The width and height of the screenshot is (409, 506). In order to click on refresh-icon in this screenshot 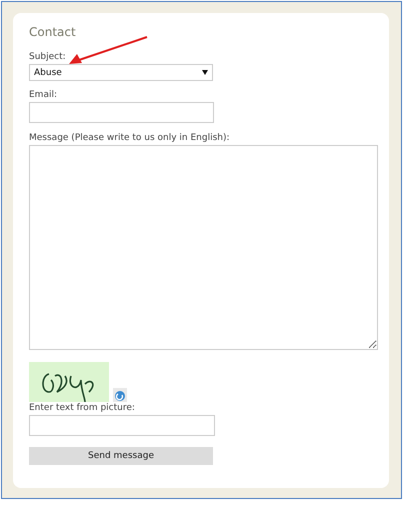, I will do `click(120, 395)`.